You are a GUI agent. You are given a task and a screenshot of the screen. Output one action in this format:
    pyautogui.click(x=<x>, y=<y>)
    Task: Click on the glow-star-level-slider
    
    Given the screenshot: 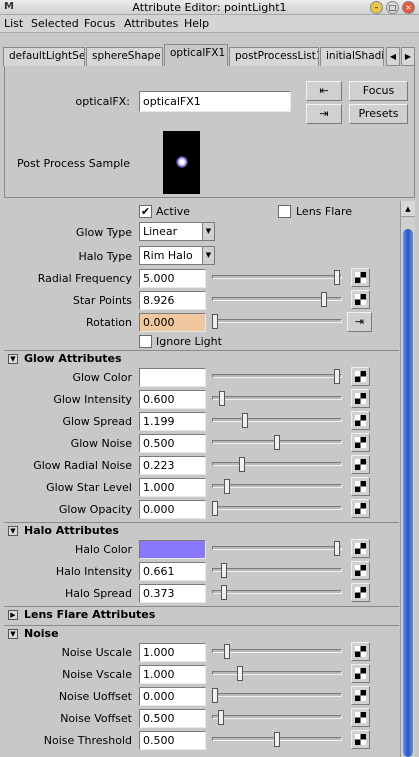 What is the action you would take?
    pyautogui.click(x=277, y=487)
    